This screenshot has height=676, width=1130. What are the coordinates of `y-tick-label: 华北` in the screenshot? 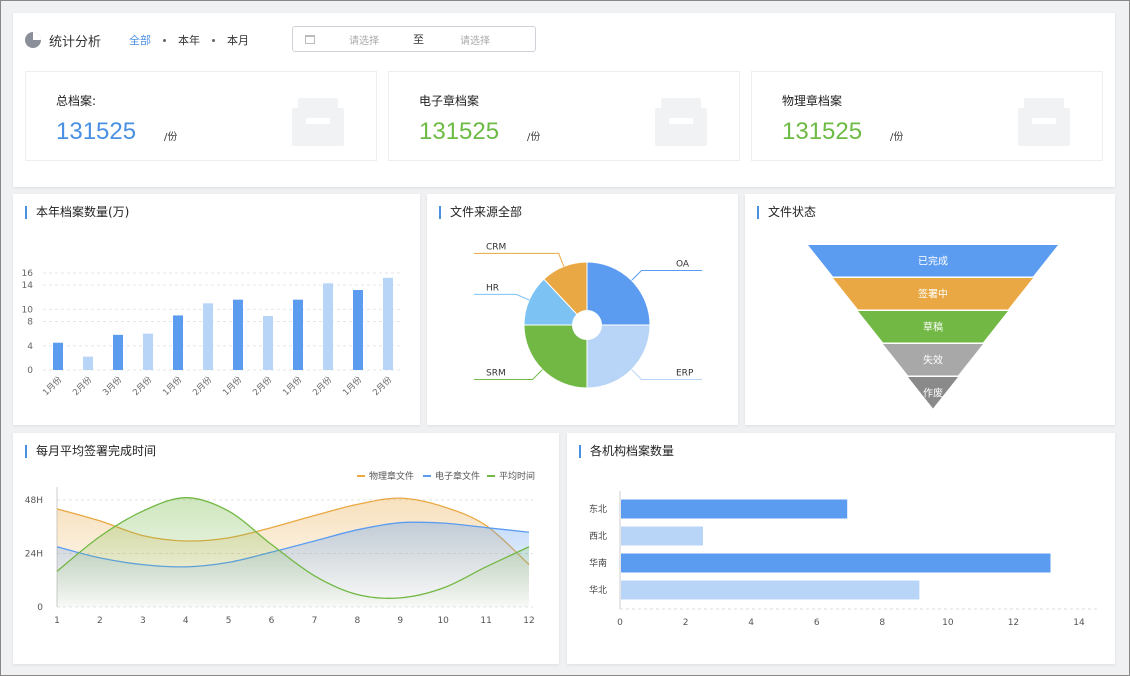 It's located at (598, 590).